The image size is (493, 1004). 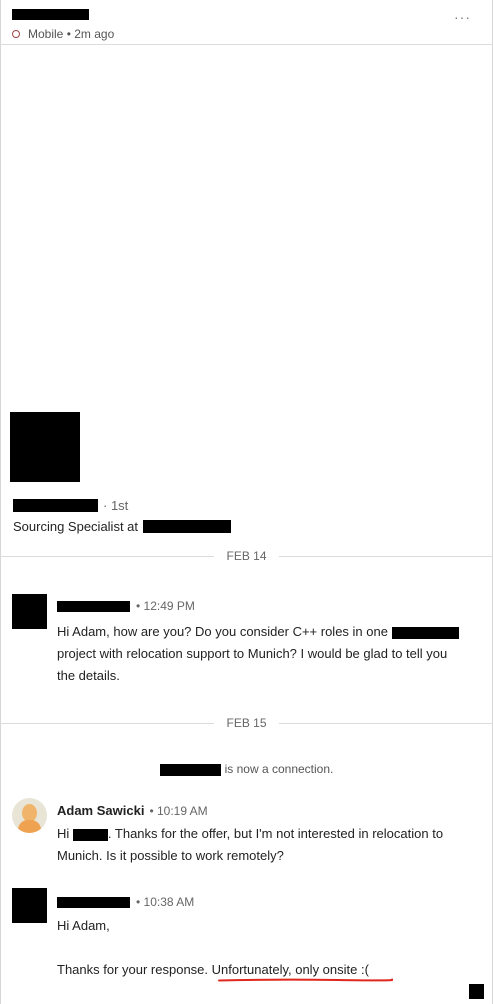 I want to click on presence-time: 2m ago, so click(x=94, y=34).